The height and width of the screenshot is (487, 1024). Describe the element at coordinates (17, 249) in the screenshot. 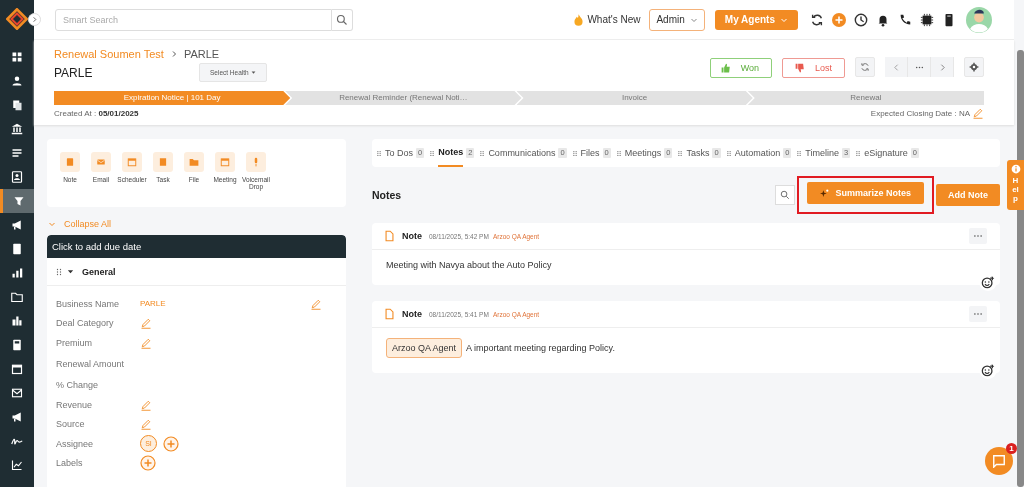

I see `document-icon` at that location.